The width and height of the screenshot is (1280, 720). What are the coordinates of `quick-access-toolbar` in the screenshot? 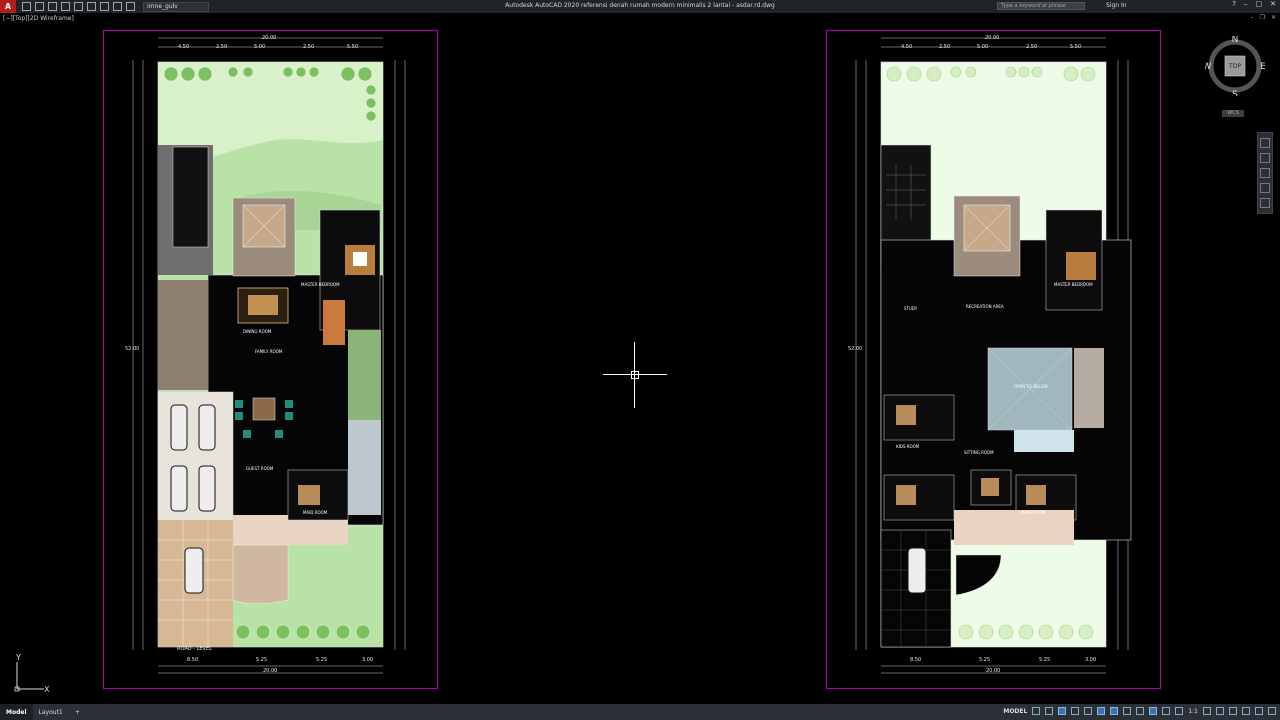 It's located at (78, 6).